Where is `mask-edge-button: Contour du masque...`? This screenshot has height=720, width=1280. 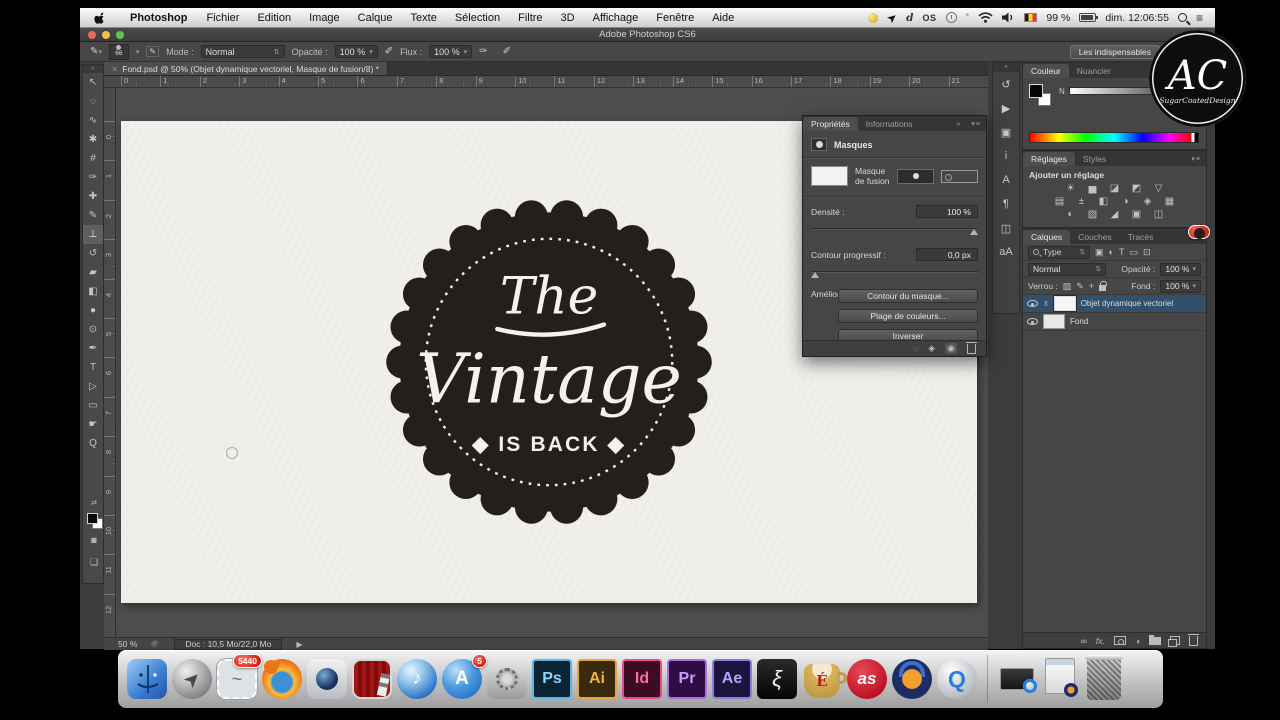 mask-edge-button: Contour du masque... is located at coordinates (908, 296).